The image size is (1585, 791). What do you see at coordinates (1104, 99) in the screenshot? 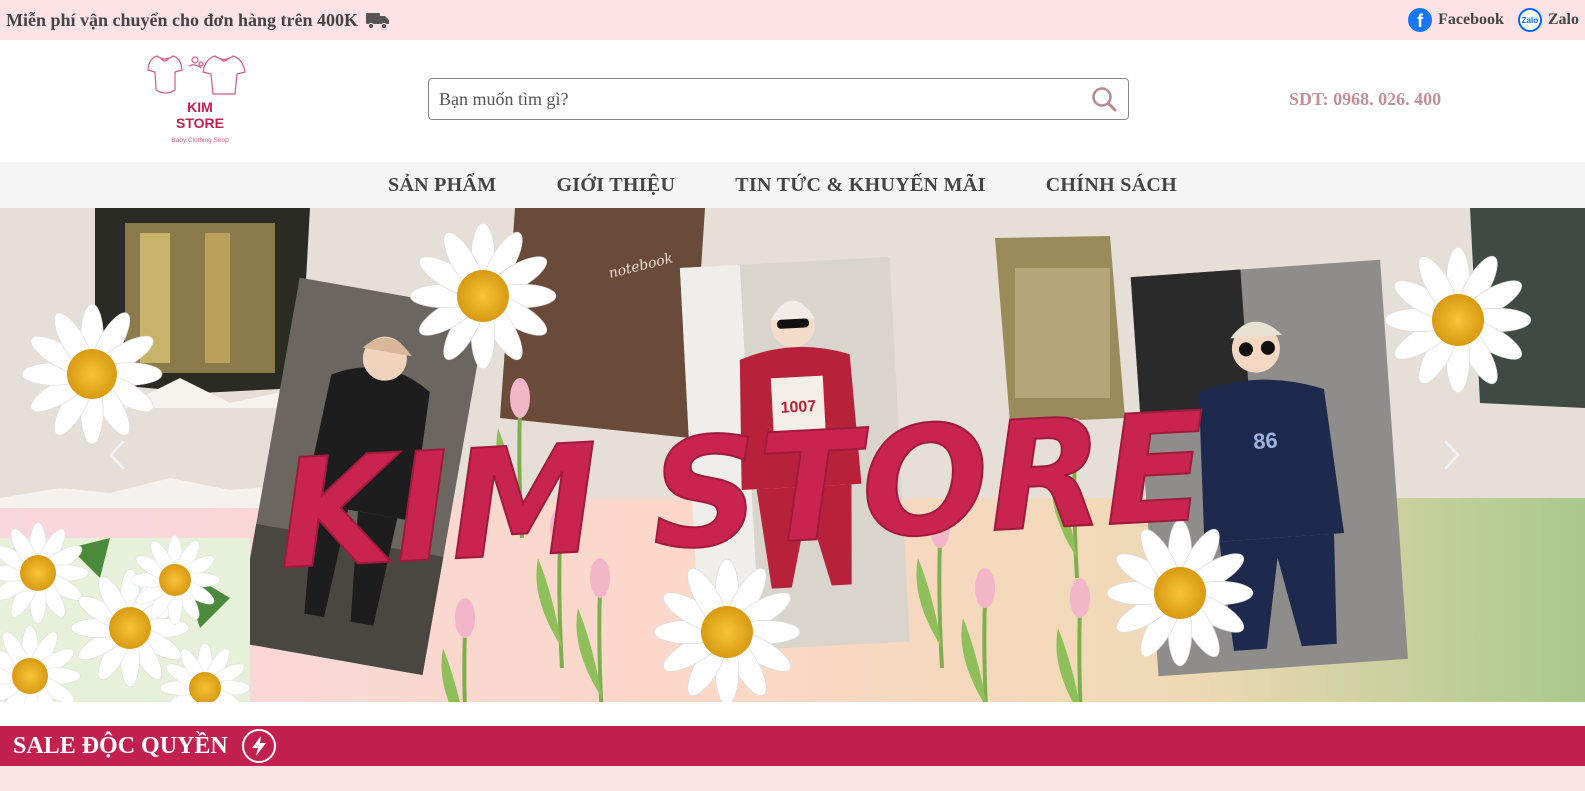
I see `search-icon` at bounding box center [1104, 99].